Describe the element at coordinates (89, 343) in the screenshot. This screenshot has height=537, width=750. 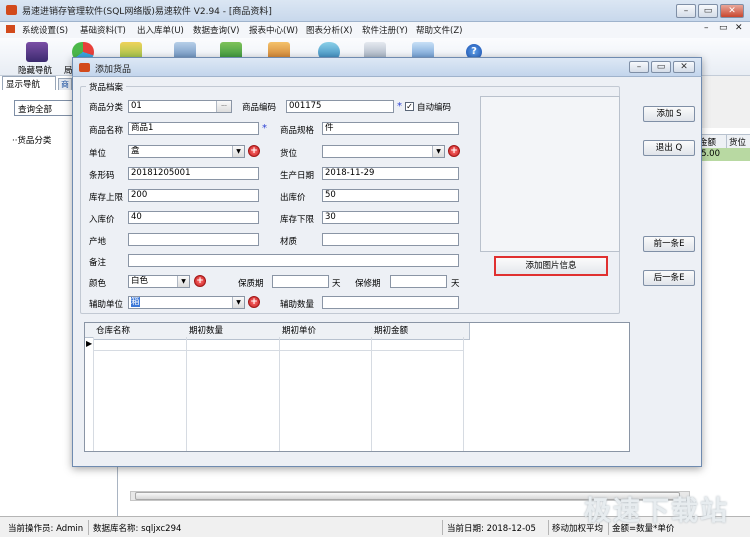
I see `row-pointer-icon: ▶` at that location.